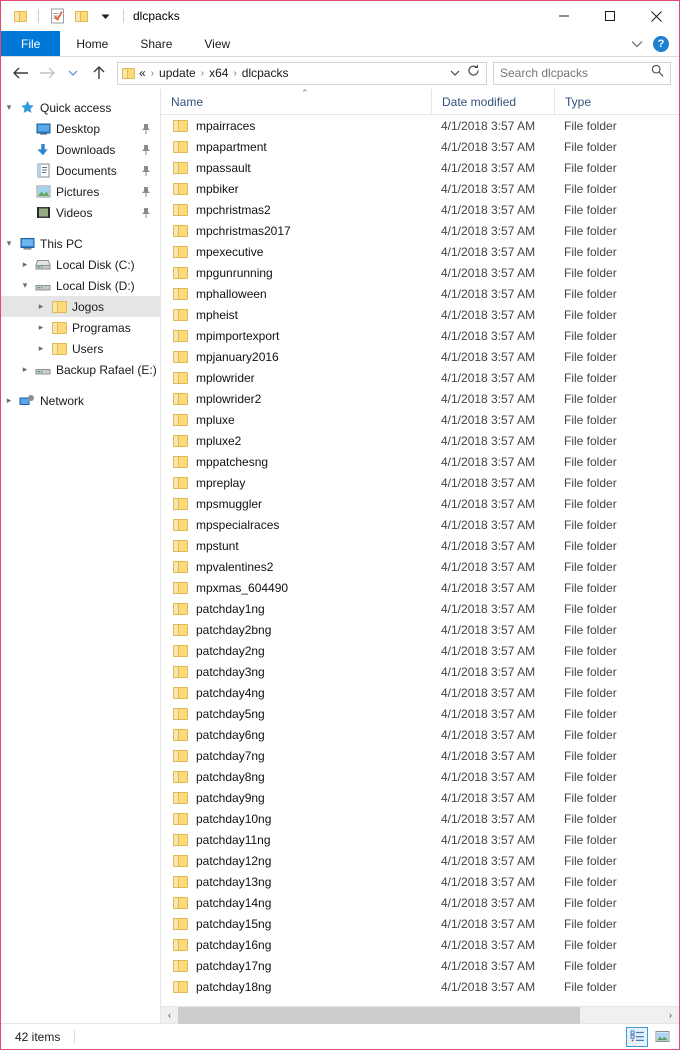 Image resolution: width=680 pixels, height=1050 pixels. What do you see at coordinates (420, 503) in the screenshot?
I see `table-row: mpsmuggler 4/1/2018 3:57 AM File folder` at bounding box center [420, 503].